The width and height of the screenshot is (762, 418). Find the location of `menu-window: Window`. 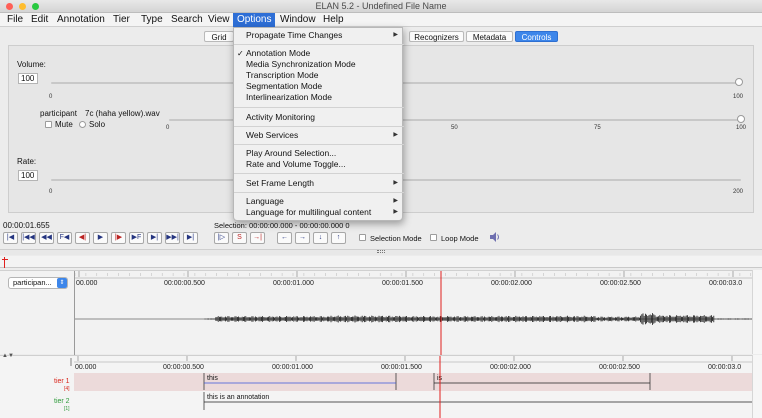

menu-window: Window is located at coordinates (298, 20).